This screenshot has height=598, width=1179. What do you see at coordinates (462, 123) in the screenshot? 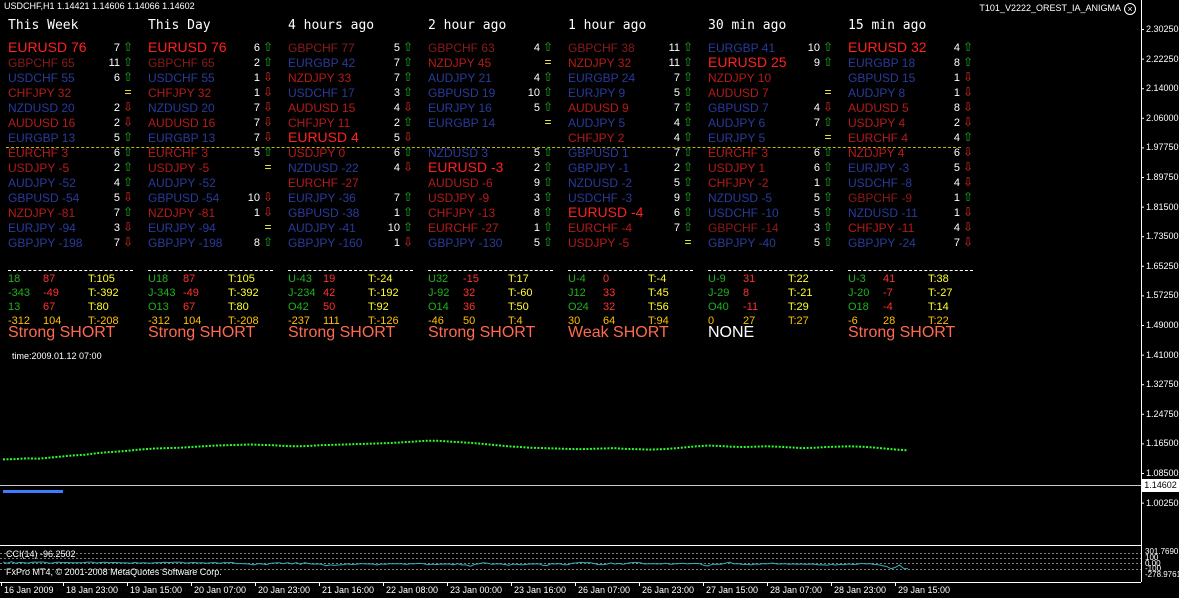
I see `currency-name: EURGBP 14` at bounding box center [462, 123].